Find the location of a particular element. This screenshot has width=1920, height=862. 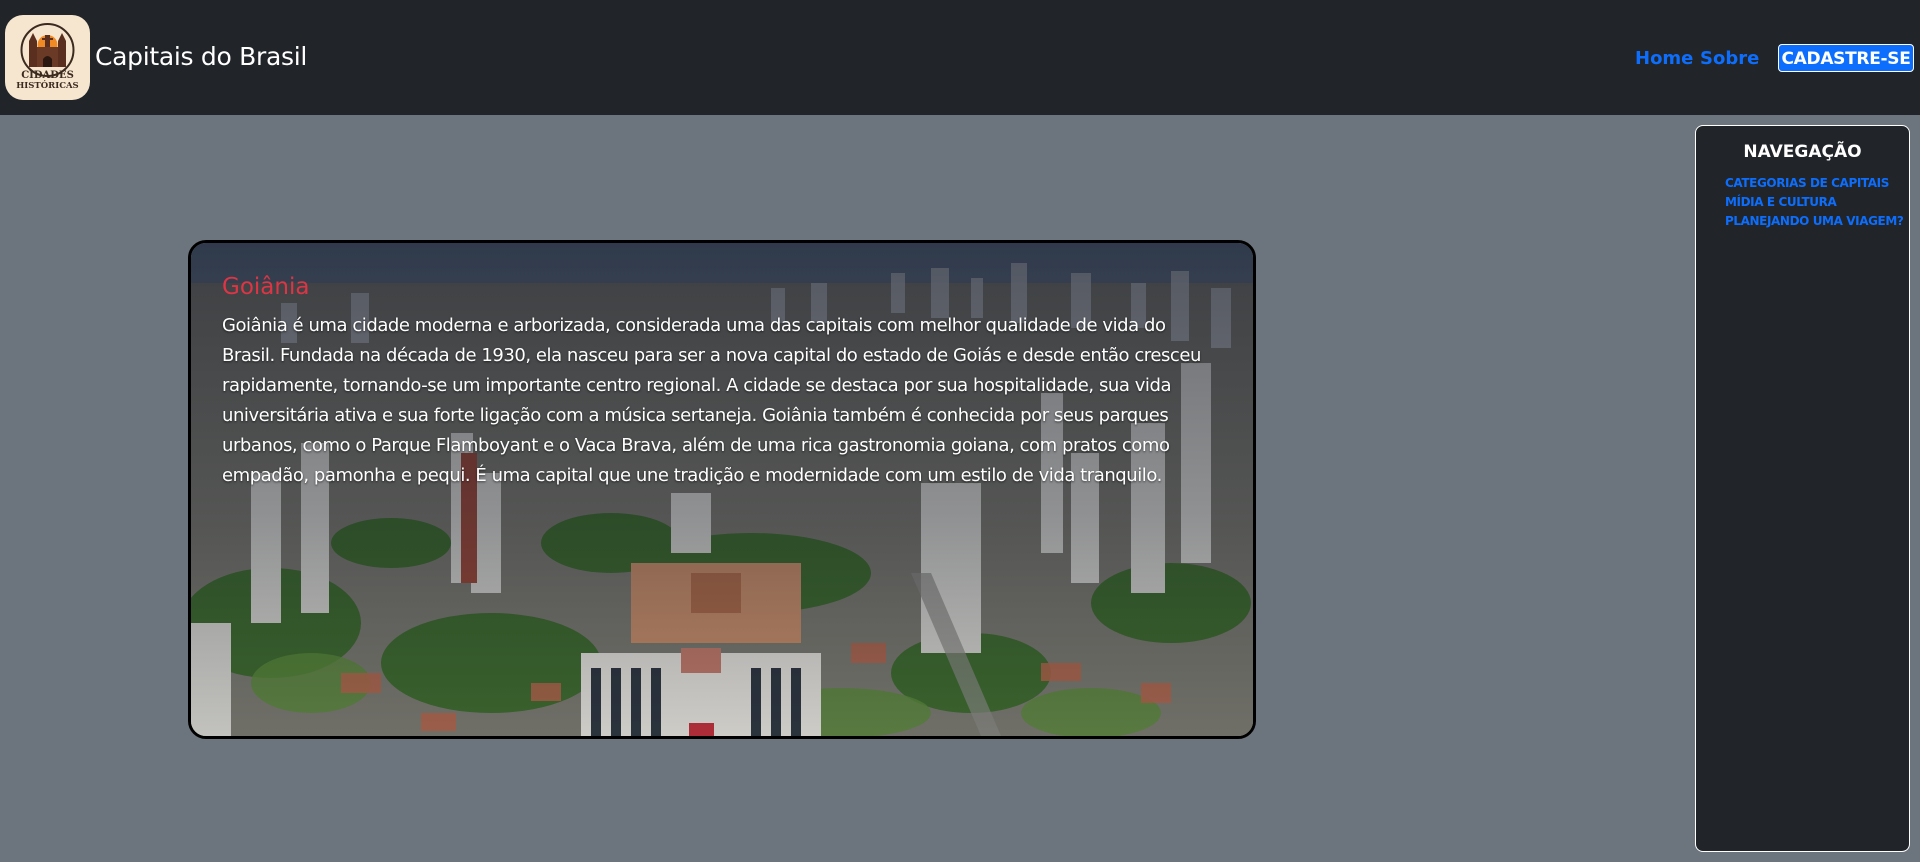

city-title: Goiânia is located at coordinates (266, 287).